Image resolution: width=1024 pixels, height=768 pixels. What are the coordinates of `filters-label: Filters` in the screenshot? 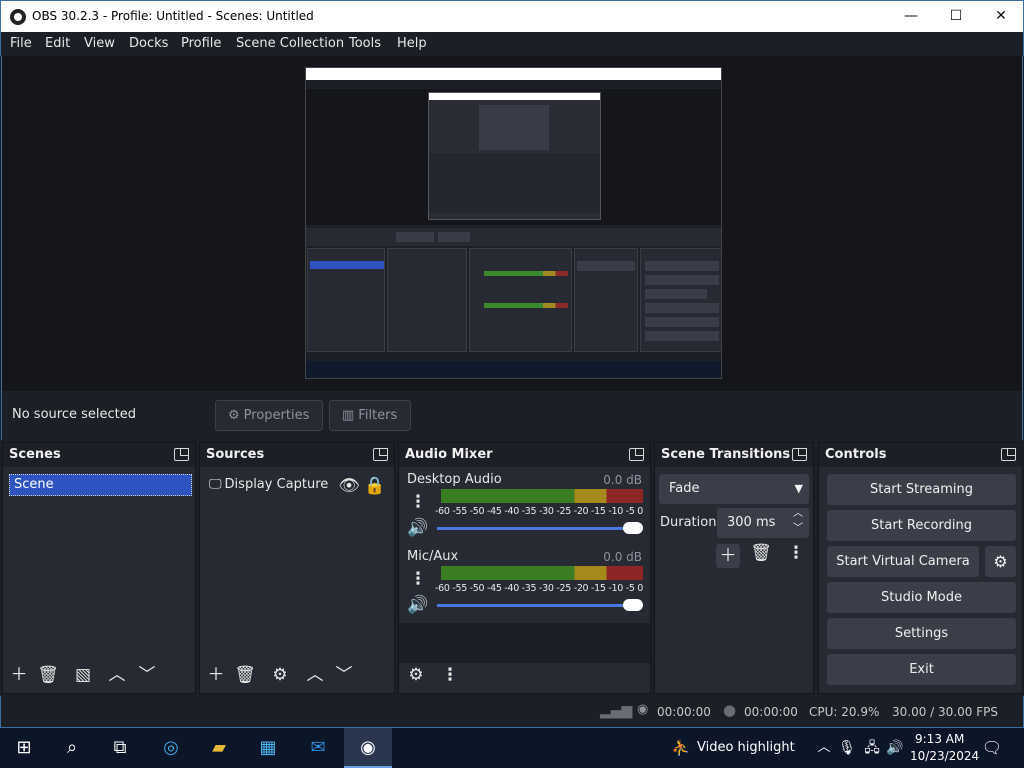 It's located at (378, 415).